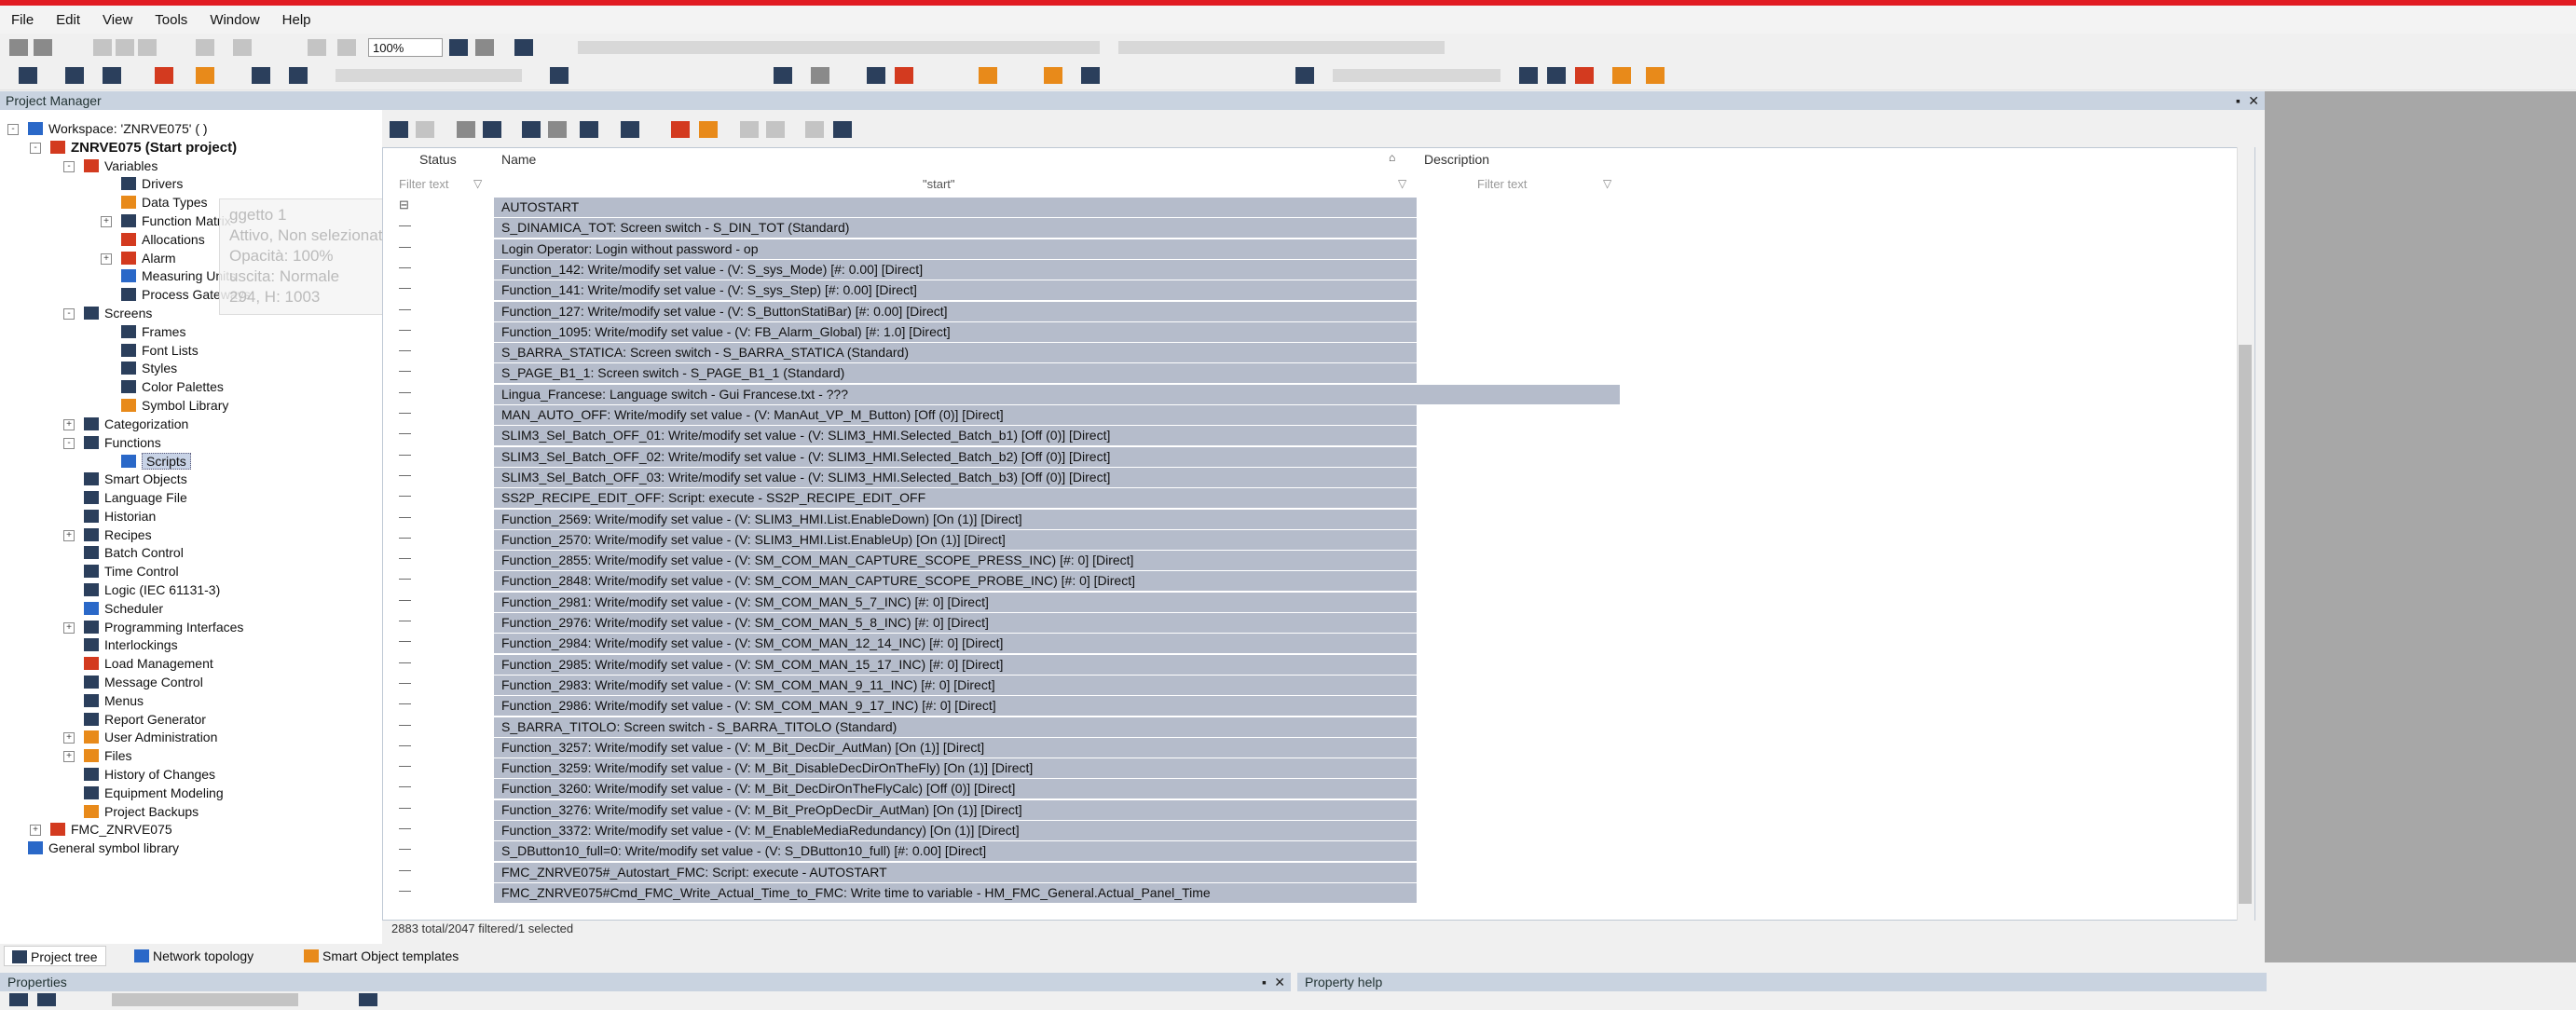  What do you see at coordinates (135, 479) in the screenshot?
I see `tree-item: Smart Objects` at bounding box center [135, 479].